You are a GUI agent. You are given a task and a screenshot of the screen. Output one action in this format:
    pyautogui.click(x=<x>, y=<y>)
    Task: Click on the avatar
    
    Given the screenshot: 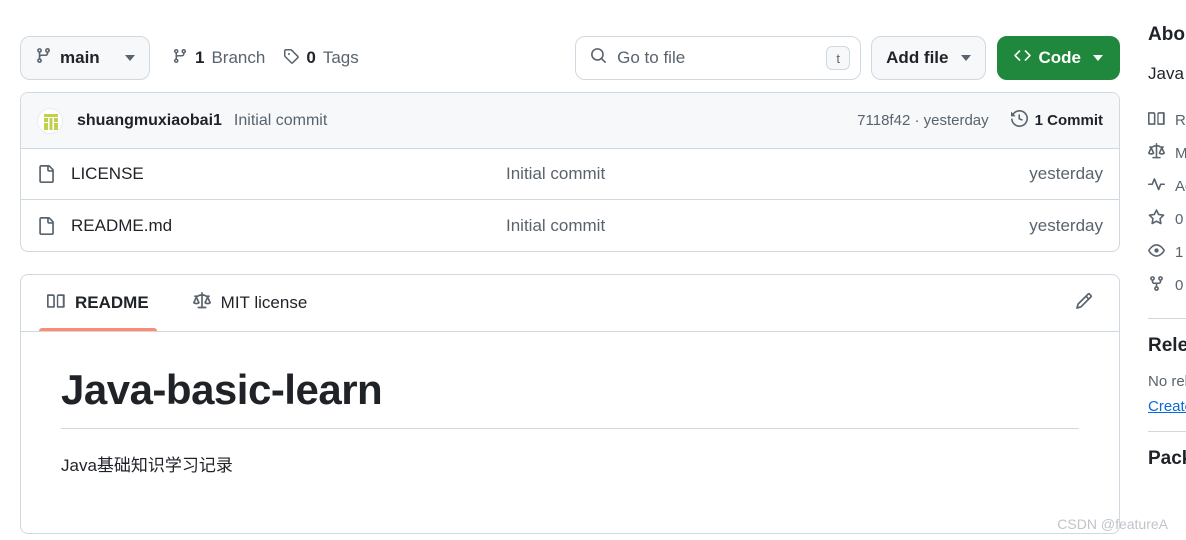 What is the action you would take?
    pyautogui.click(x=50, y=120)
    